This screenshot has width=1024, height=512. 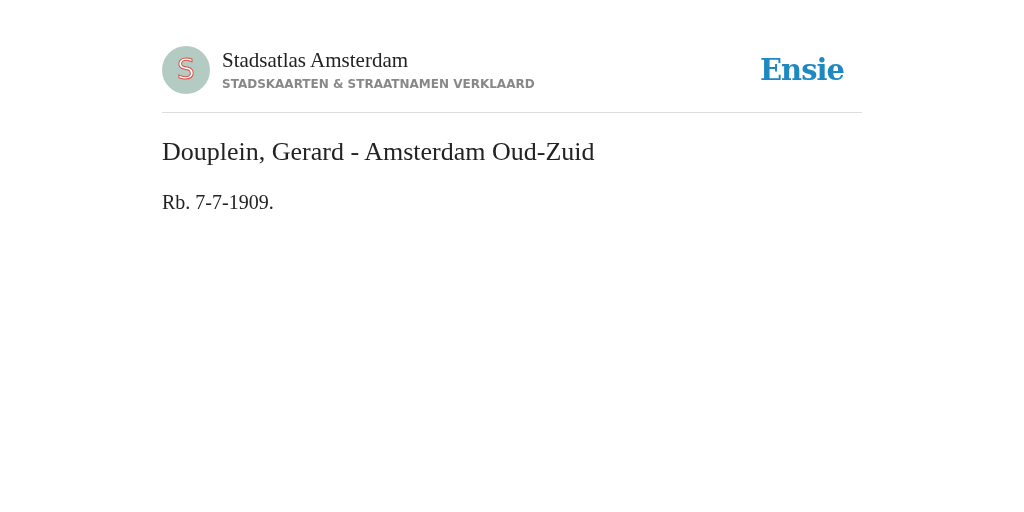 What do you see at coordinates (802, 70) in the screenshot?
I see `brand-logo: Ensie` at bounding box center [802, 70].